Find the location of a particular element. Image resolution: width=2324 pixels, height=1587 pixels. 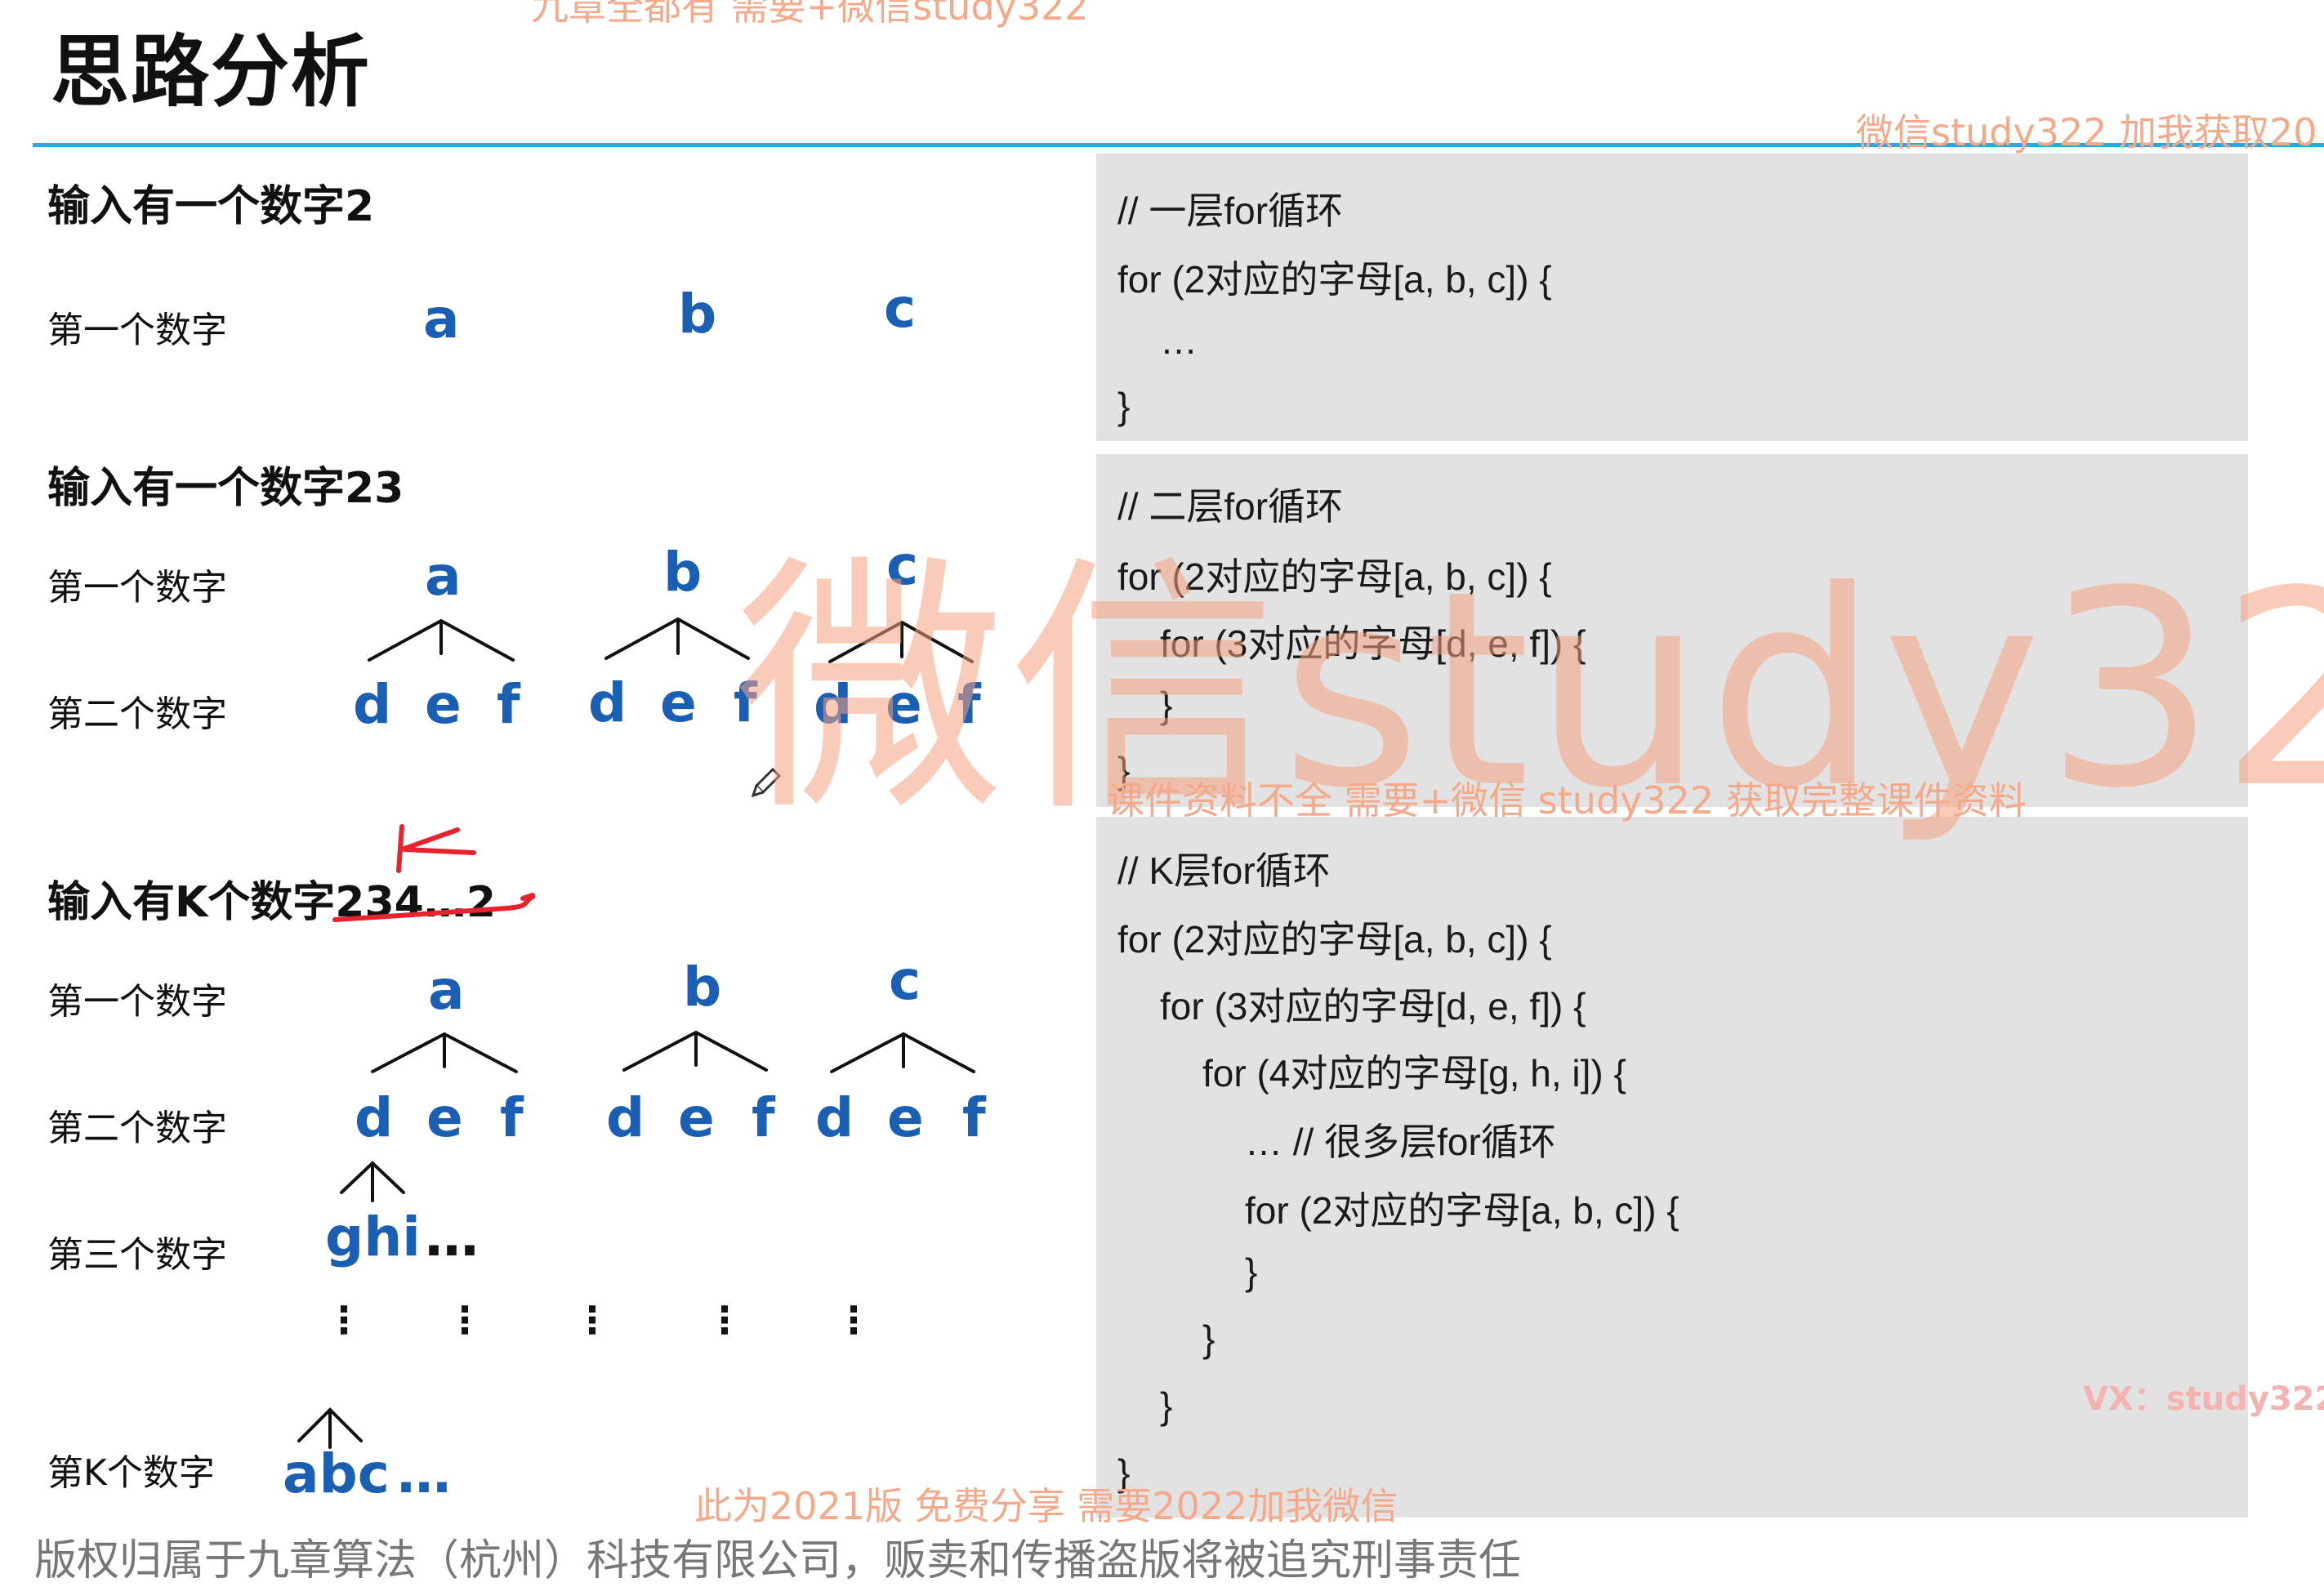

s3-letter-e3: e is located at coordinates (906, 1118).